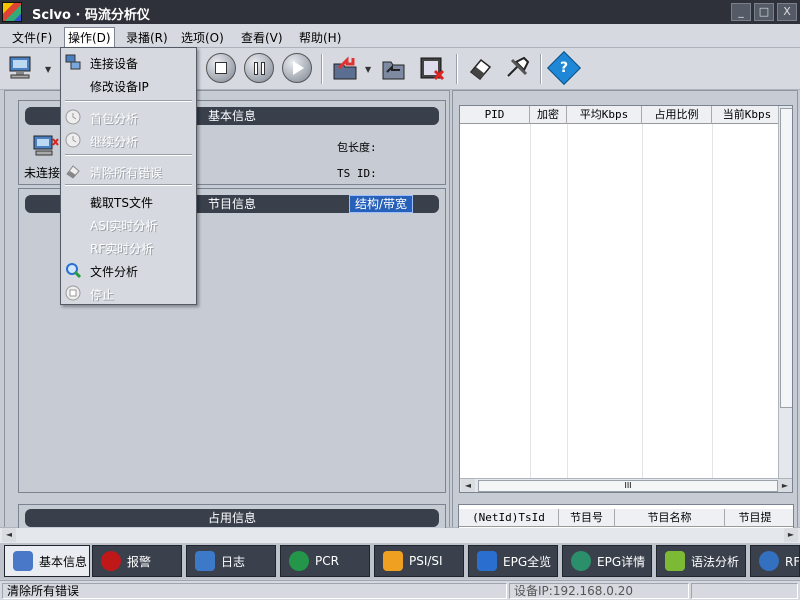 This screenshot has height=600, width=800. I want to click on usage-info-header: 占用信息, so click(232, 518).